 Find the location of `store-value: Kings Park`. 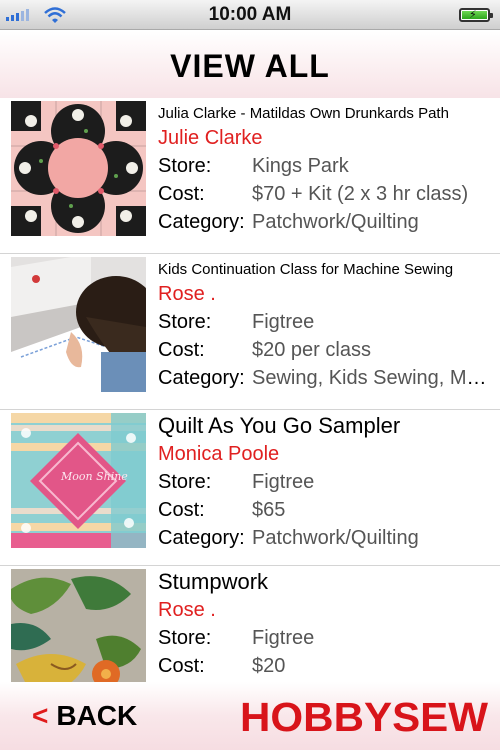

store-value: Kings Park is located at coordinates (300, 166).